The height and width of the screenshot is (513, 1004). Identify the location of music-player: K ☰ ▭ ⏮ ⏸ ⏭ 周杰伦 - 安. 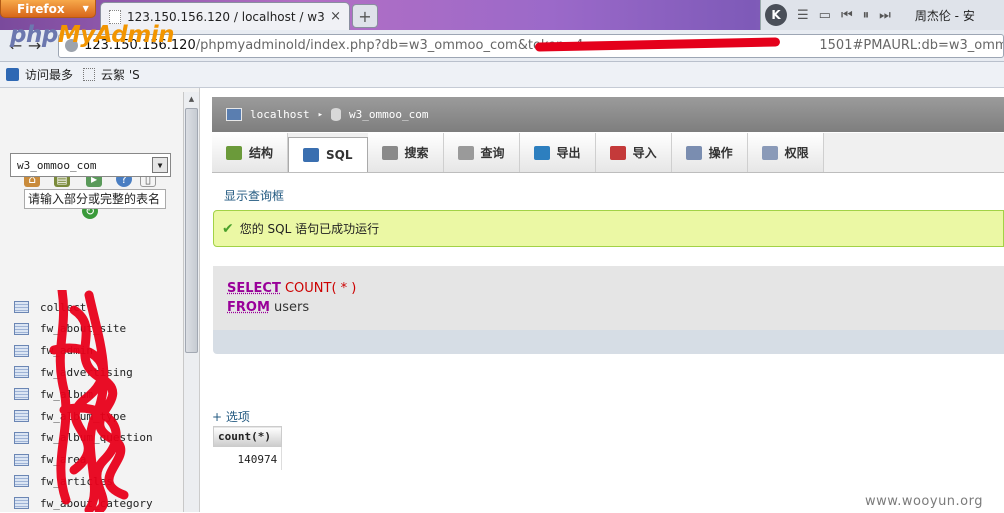
(882, 15).